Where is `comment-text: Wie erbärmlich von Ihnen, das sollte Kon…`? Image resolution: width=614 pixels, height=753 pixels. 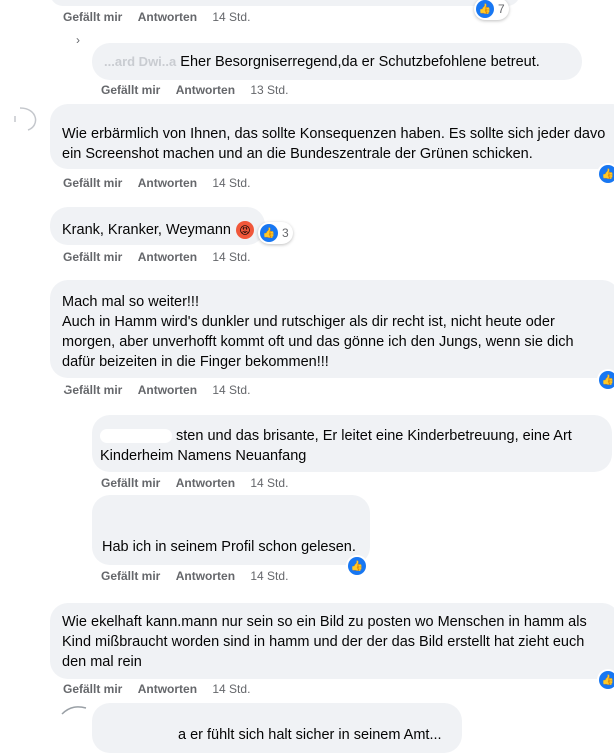 comment-text: Wie erbärmlich von Ihnen, das sollte Kon… is located at coordinates (334, 134).